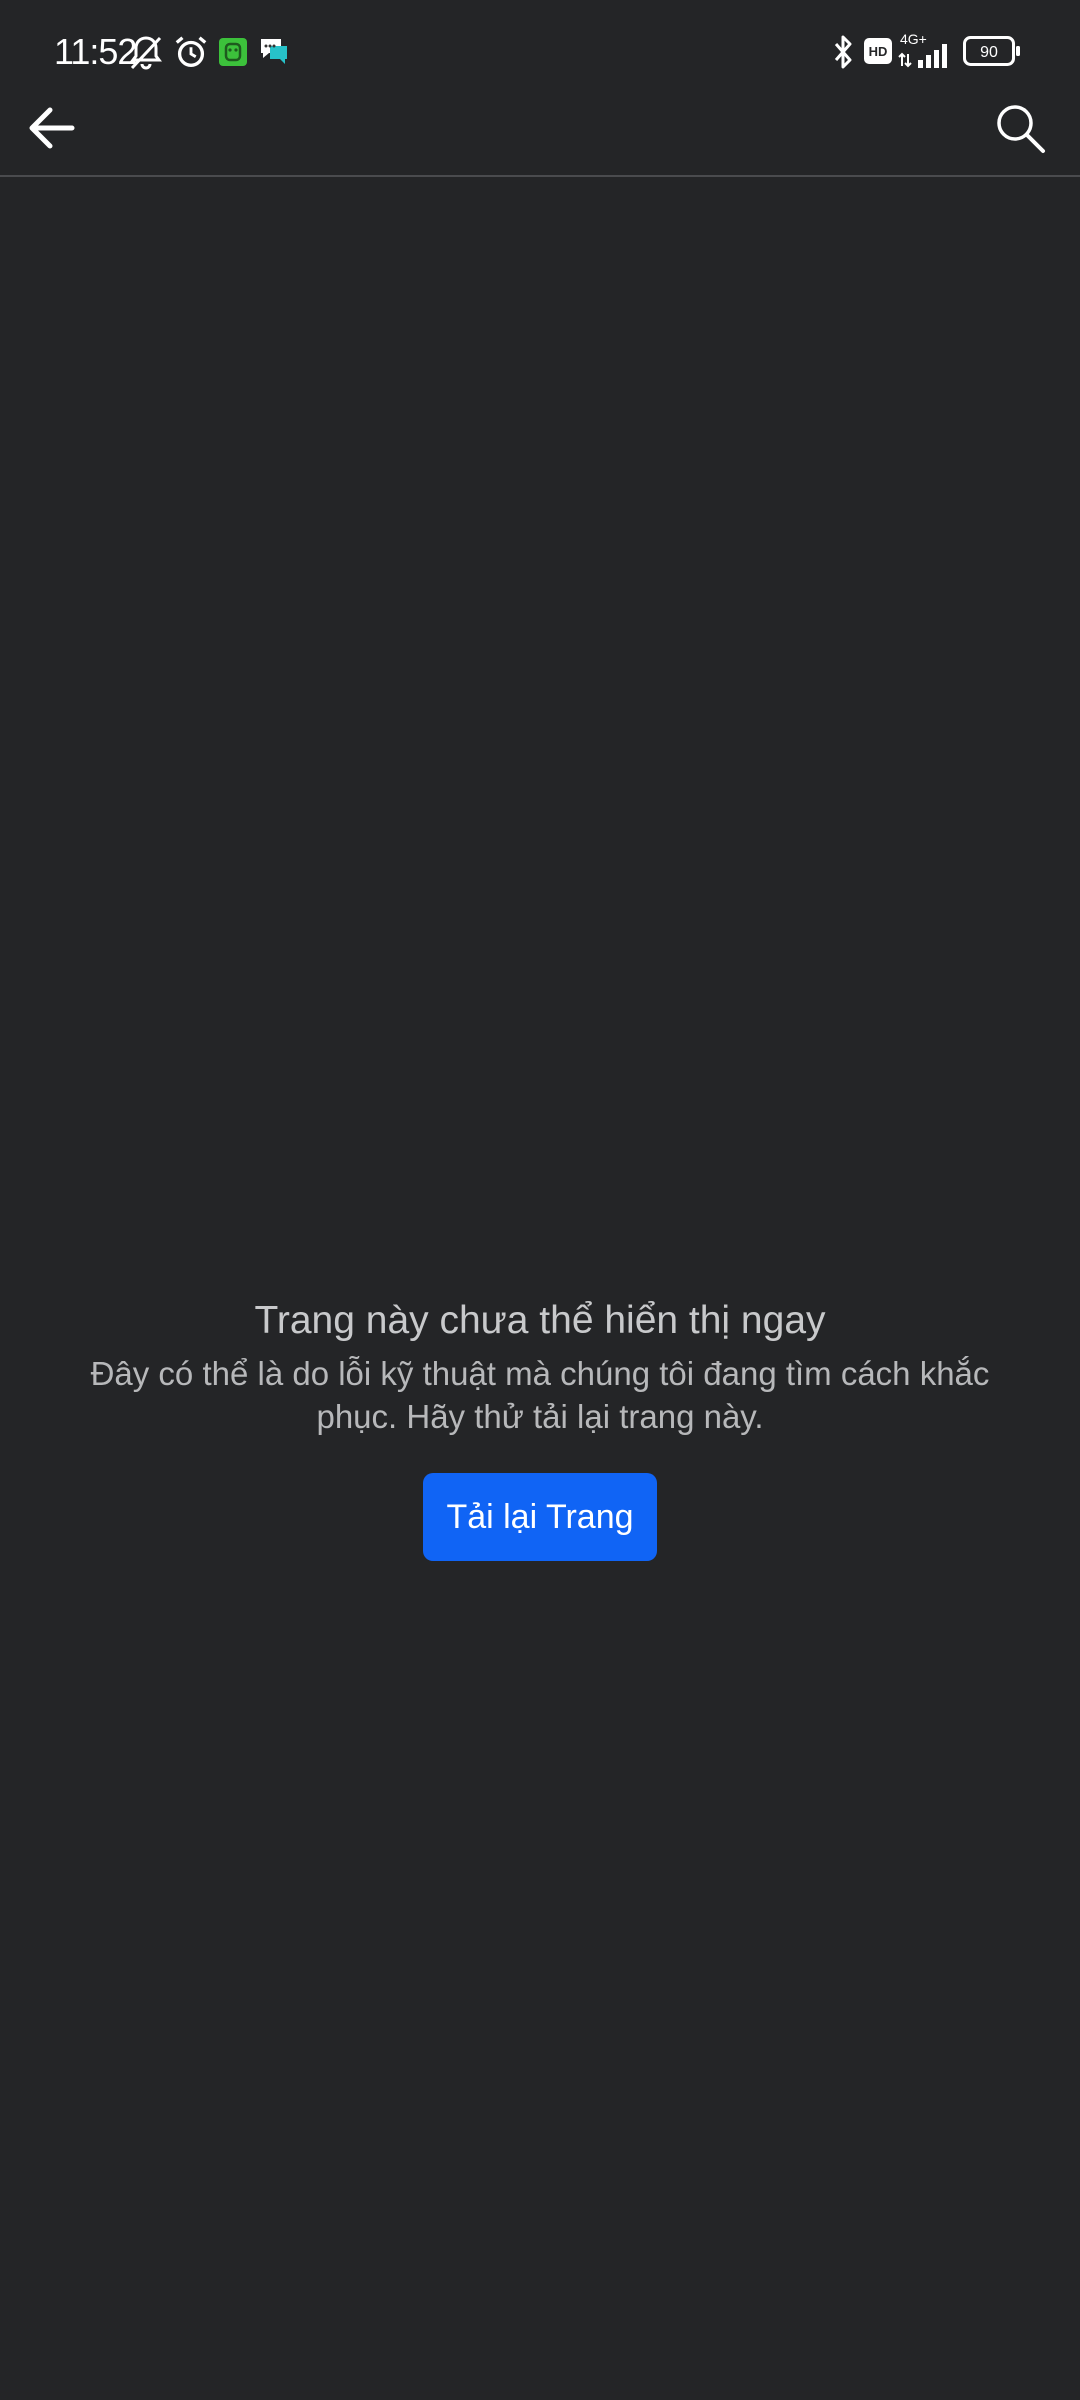  What do you see at coordinates (95, 51) in the screenshot?
I see `status-time: 11:52` at bounding box center [95, 51].